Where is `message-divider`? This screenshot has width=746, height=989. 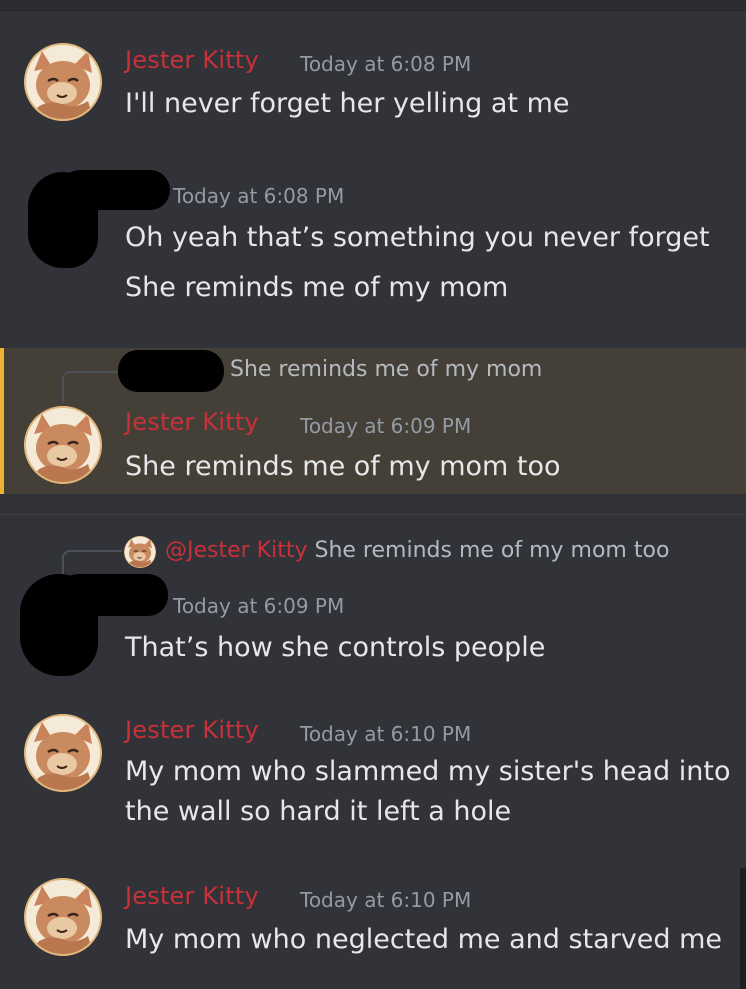
message-divider is located at coordinates (373, 514).